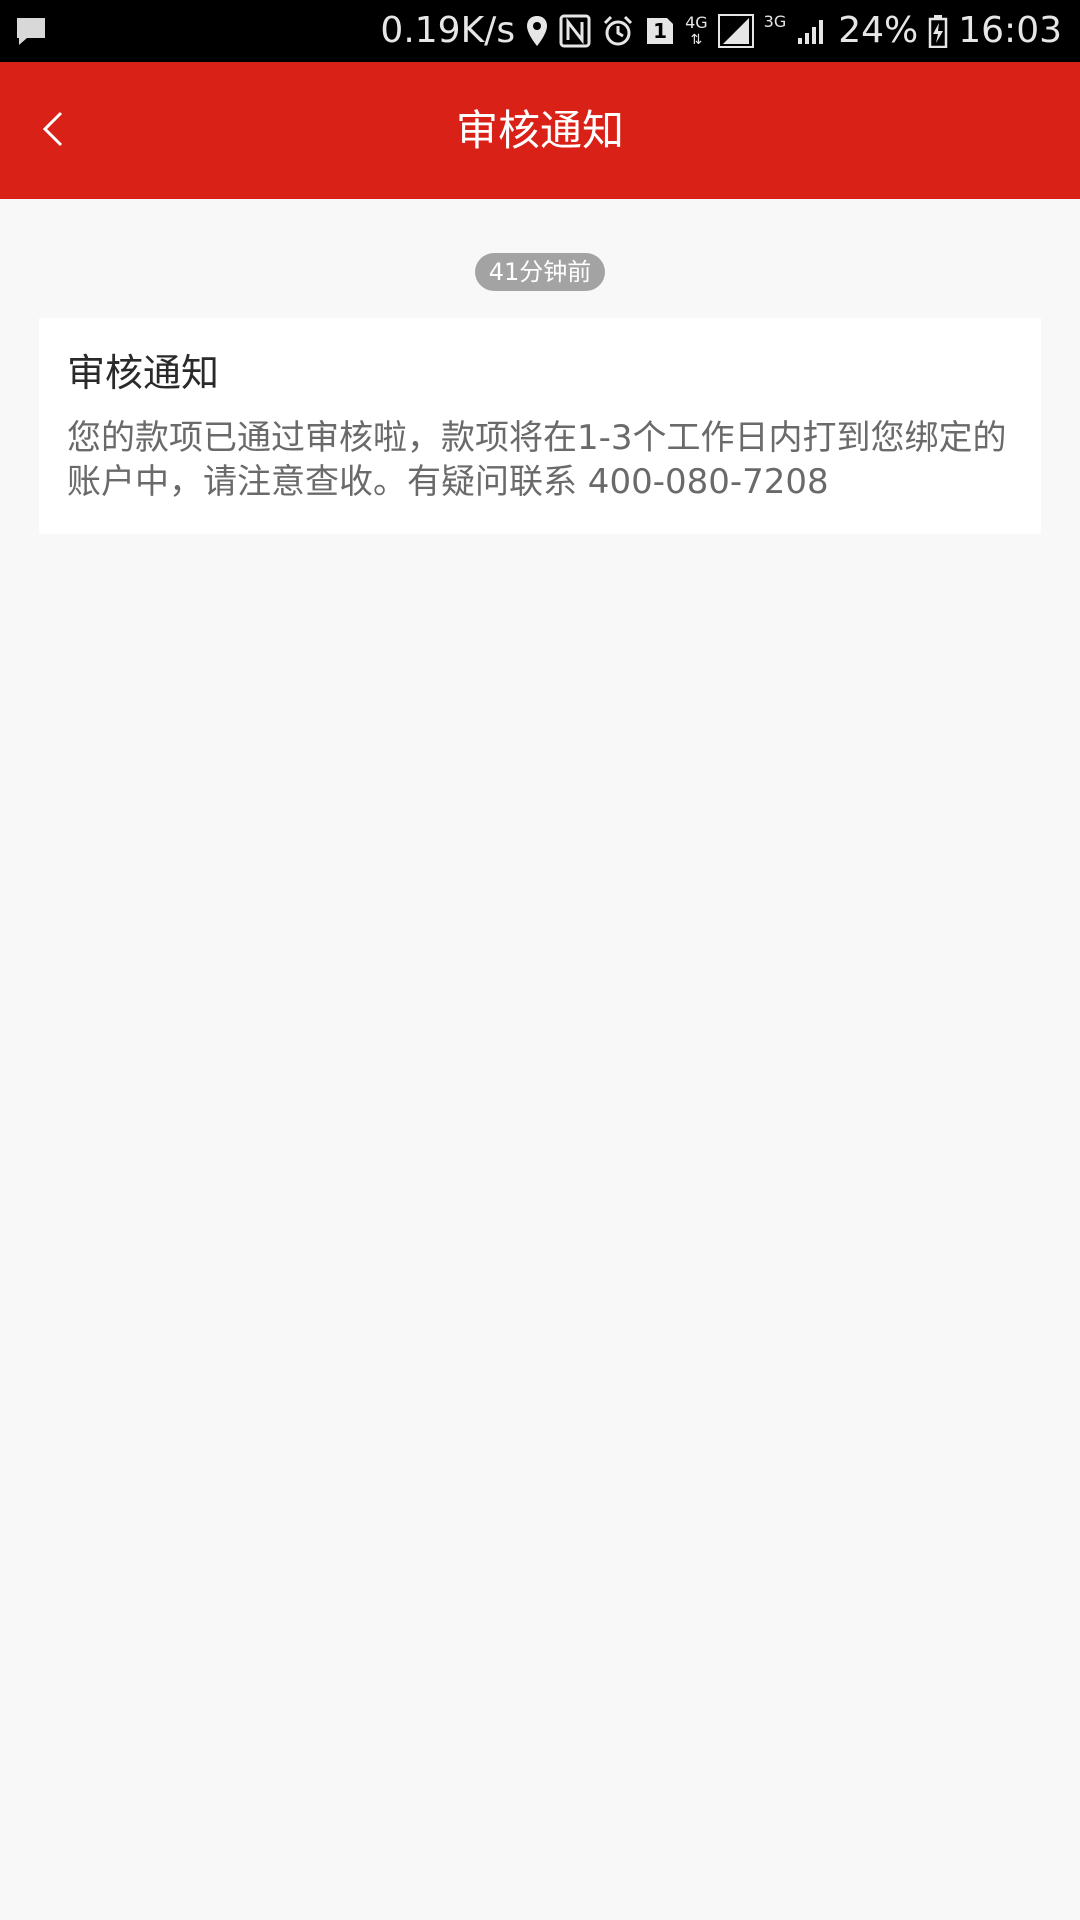 The height and width of the screenshot is (1920, 1080). Describe the element at coordinates (143, 373) in the screenshot. I see `notification-title: 审核通知` at that location.